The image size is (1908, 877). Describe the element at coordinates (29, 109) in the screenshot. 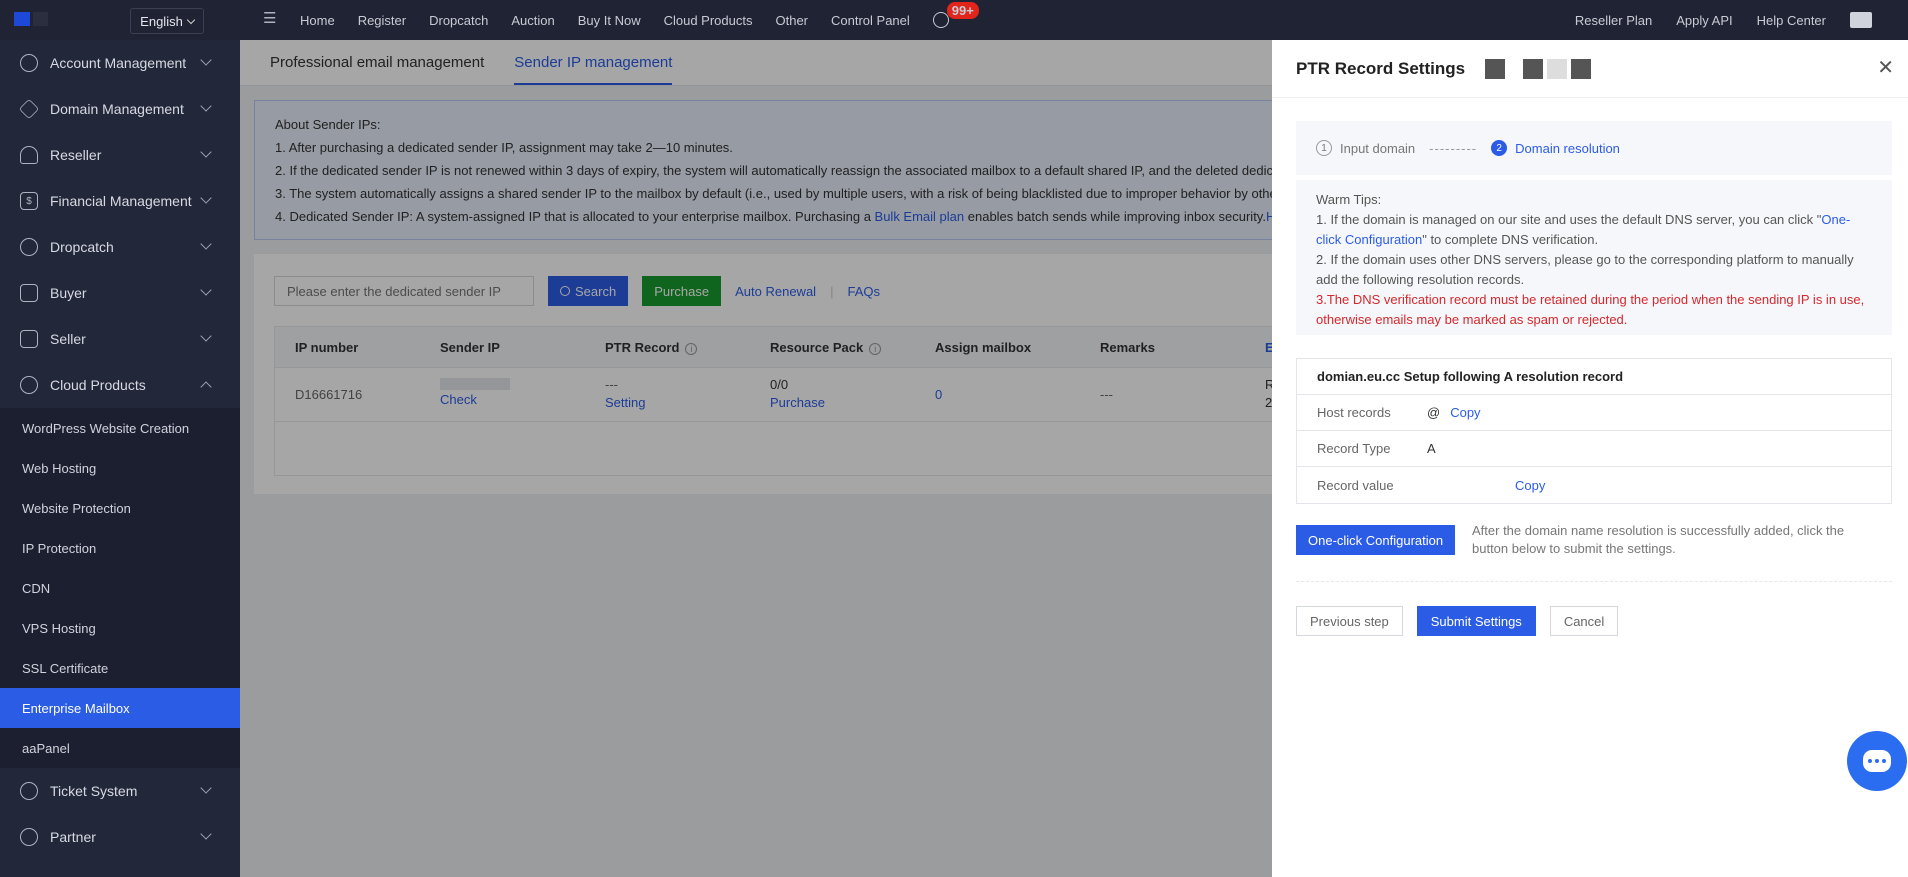

I see `layers-icon` at that location.